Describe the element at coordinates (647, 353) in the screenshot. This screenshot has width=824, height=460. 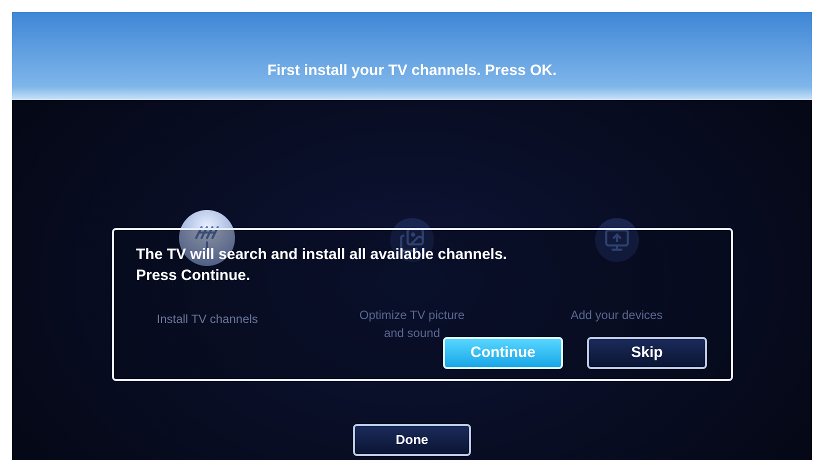
I see `dialog-button: Skip` at that location.